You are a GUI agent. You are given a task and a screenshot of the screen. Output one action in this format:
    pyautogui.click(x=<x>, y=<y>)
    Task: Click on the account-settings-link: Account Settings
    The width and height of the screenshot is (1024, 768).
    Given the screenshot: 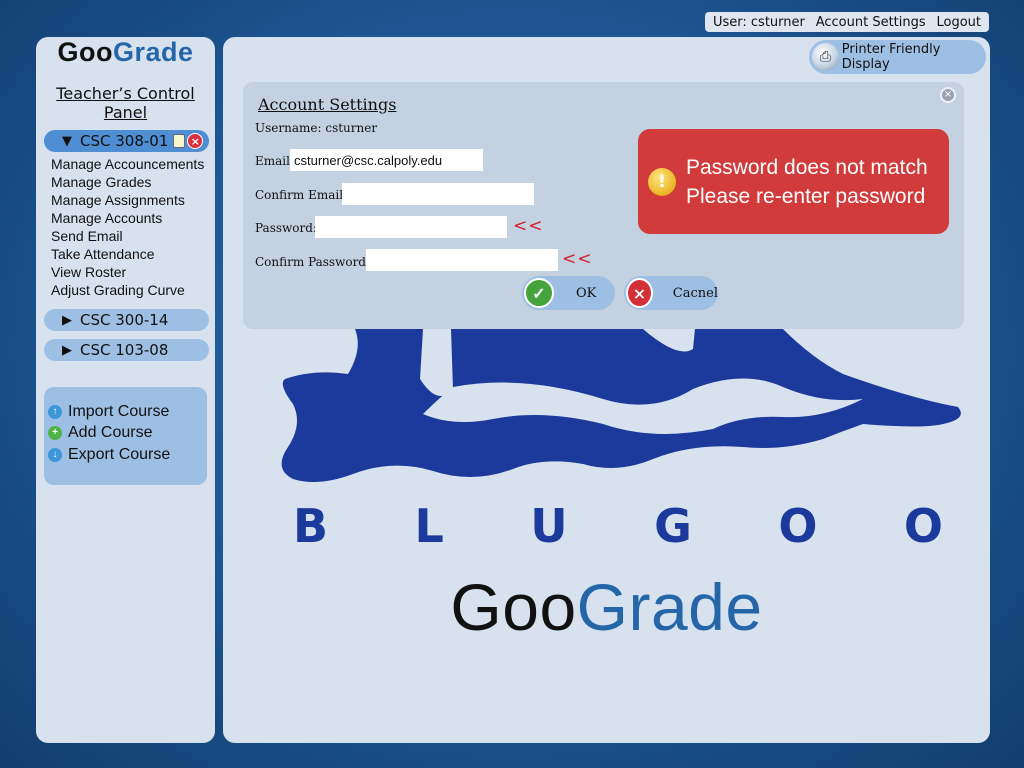 What is the action you would take?
    pyautogui.click(x=871, y=22)
    